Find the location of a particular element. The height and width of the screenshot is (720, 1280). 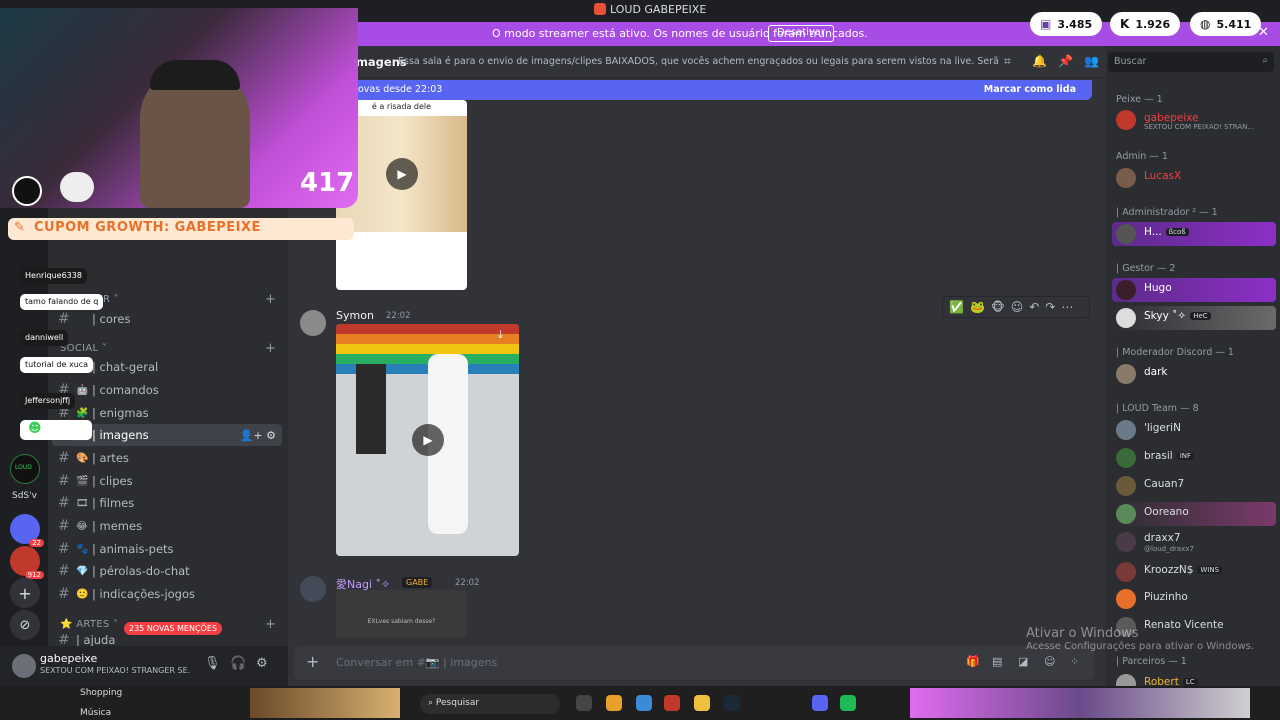

channel-comandos: # 🤖 | comandos is located at coordinates (167, 390).